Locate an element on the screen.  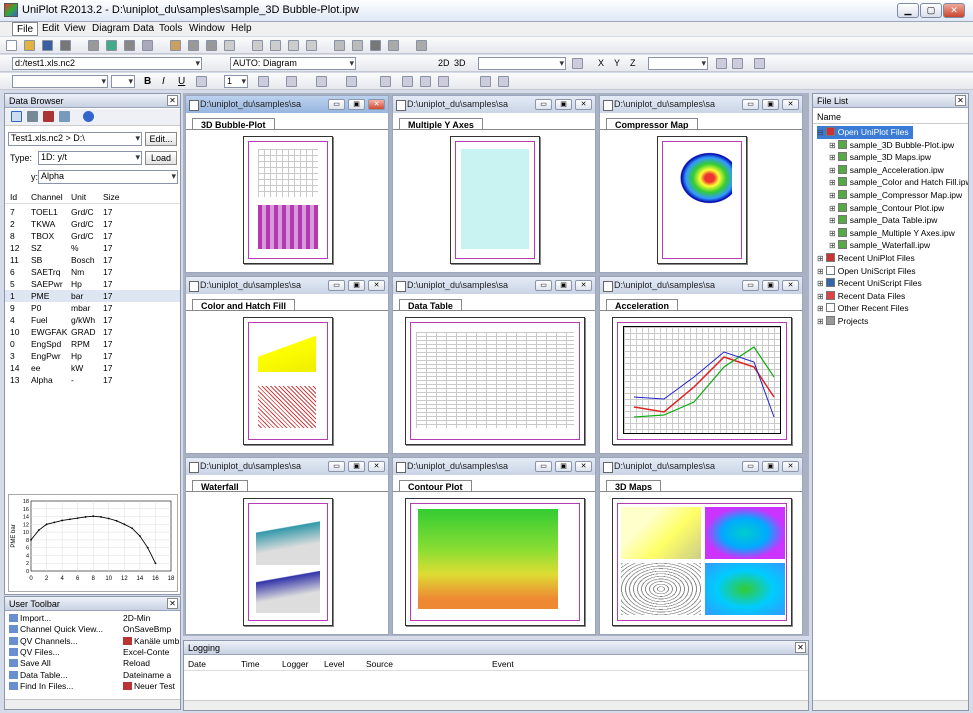
menu-file: File is located at coordinates (25, 29).